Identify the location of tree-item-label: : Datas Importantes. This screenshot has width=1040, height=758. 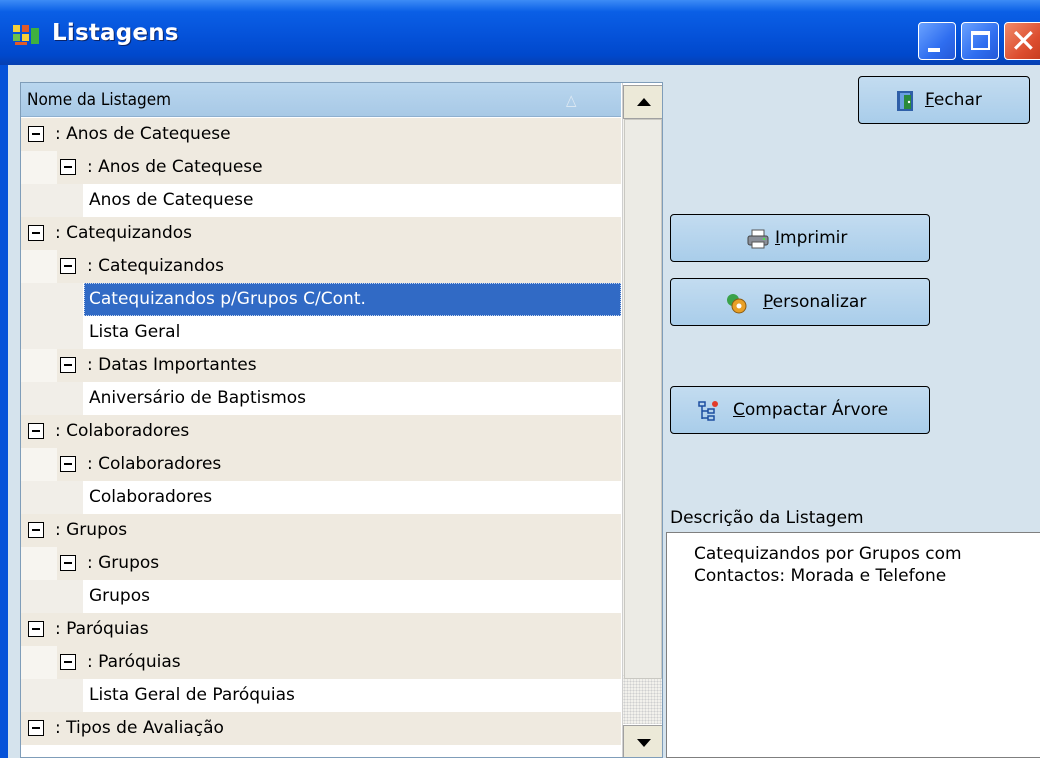
(172, 365).